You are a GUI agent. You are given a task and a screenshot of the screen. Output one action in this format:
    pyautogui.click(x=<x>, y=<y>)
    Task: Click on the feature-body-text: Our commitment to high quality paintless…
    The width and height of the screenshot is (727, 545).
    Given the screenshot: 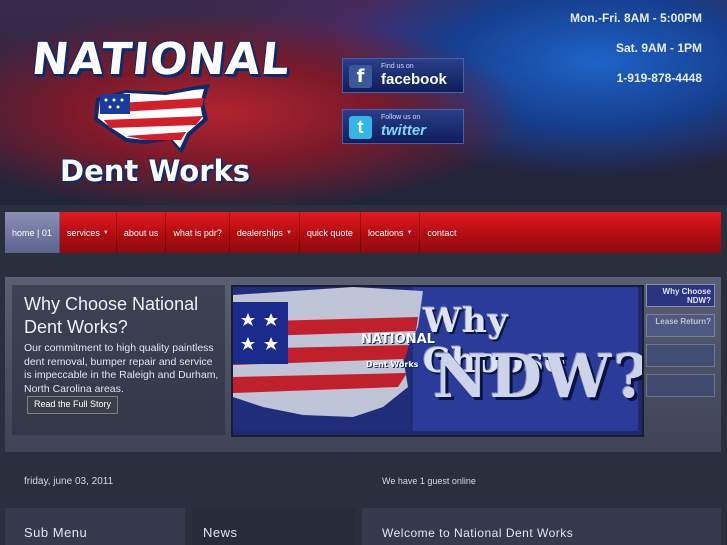 What is the action you would take?
    pyautogui.click(x=121, y=368)
    